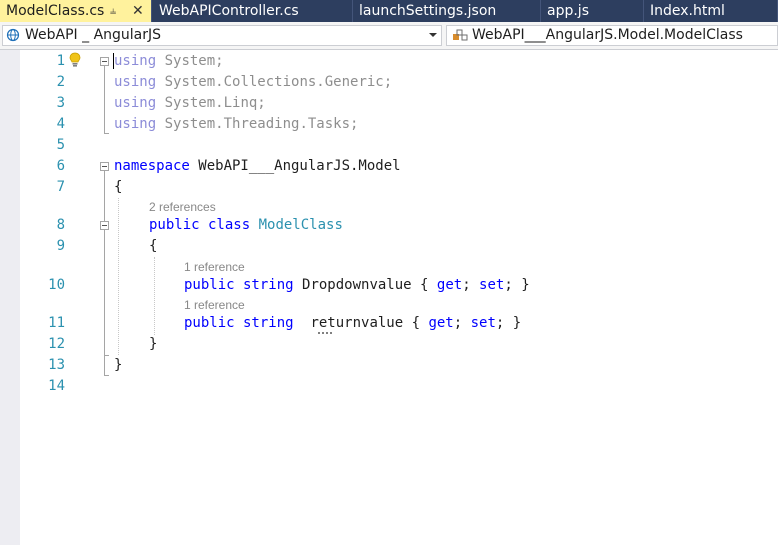 This screenshot has width=778, height=545. Describe the element at coordinates (56, 386) in the screenshot. I see `line-number: 14` at that location.